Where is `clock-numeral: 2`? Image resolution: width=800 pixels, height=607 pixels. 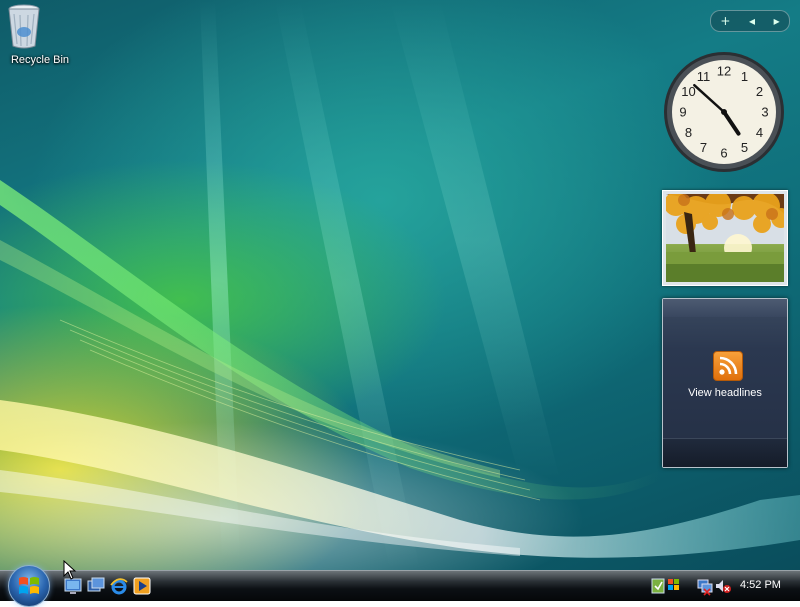
clock-numeral: 2 is located at coordinates (759, 91).